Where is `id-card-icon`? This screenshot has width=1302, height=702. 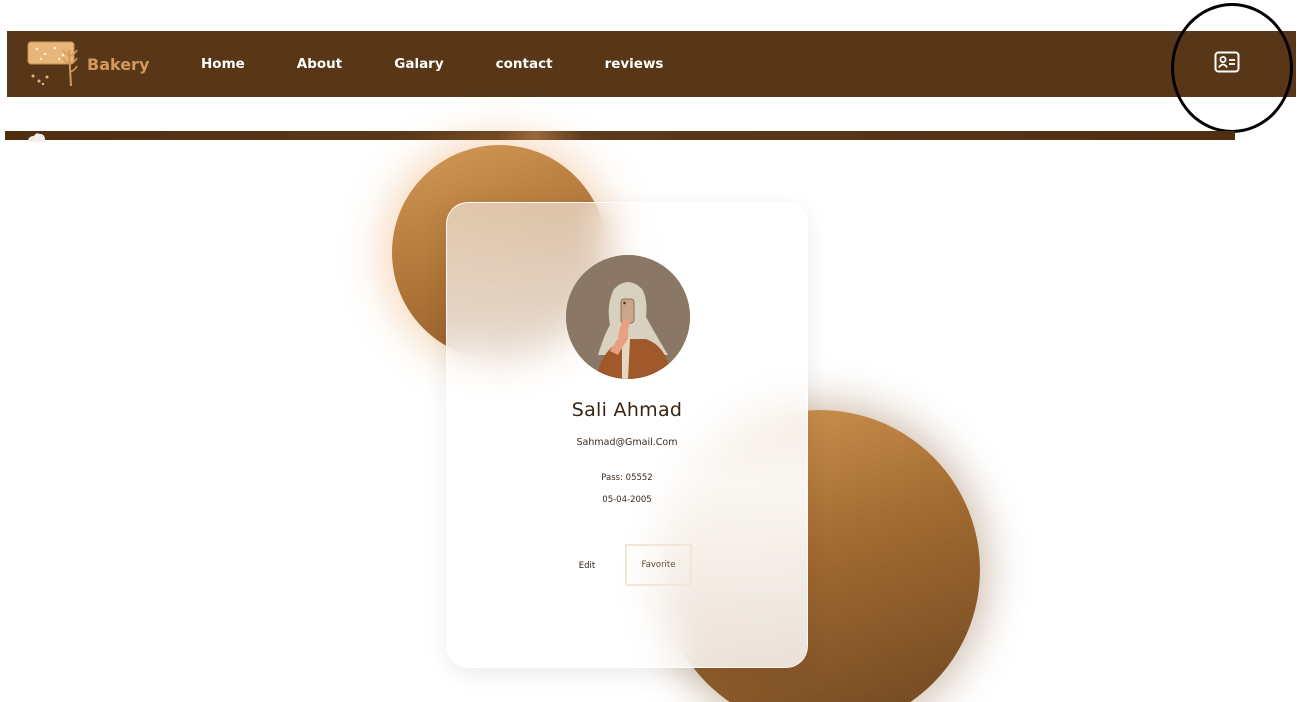
id-card-icon is located at coordinates (1227, 62).